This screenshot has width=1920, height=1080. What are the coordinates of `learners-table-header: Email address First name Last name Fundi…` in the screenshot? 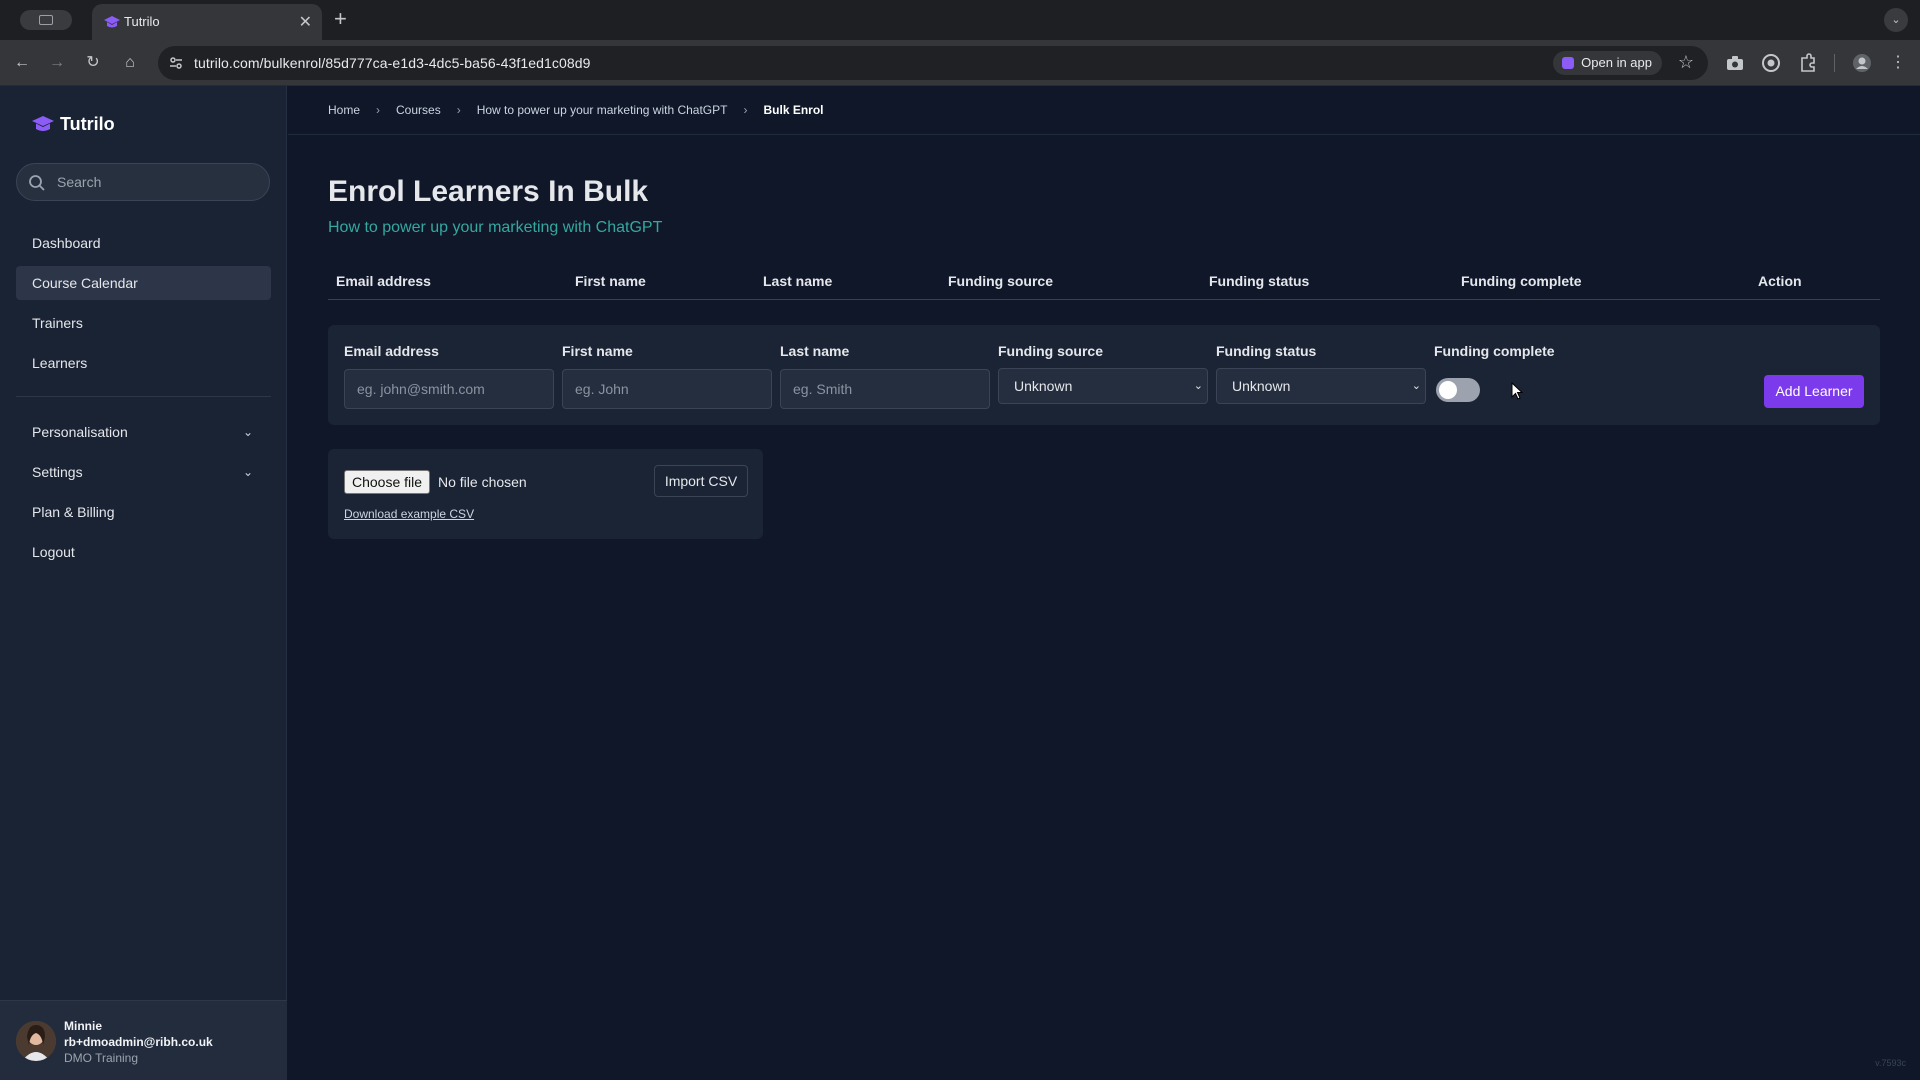 It's located at (1104, 281).